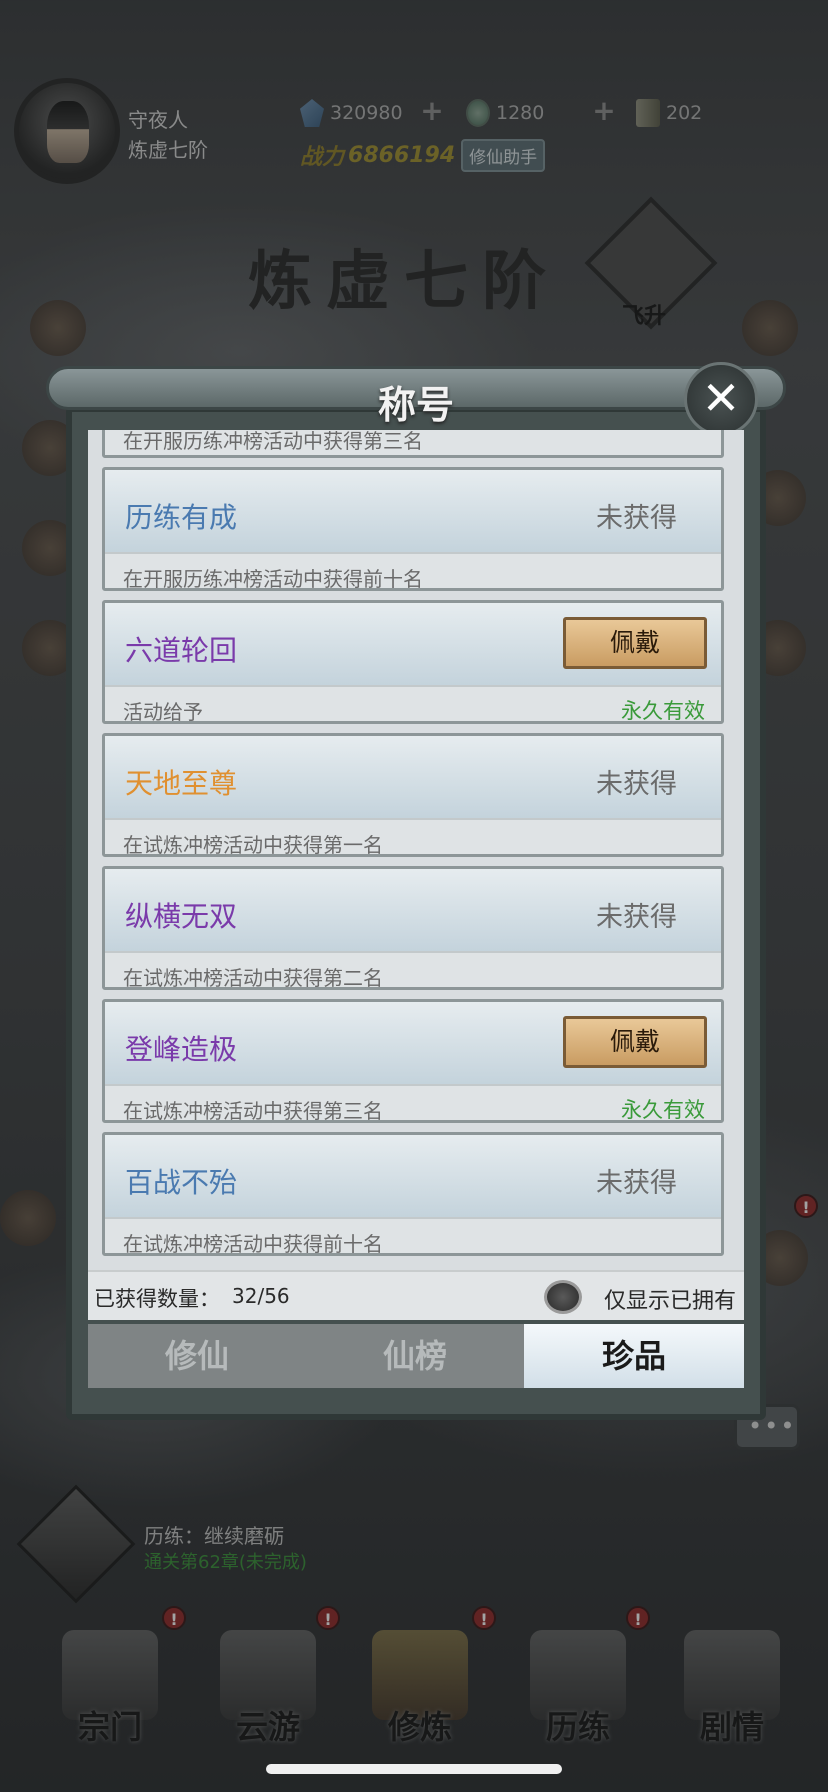 The image size is (828, 1792). What do you see at coordinates (413, 928) in the screenshot?
I see `title-card: 纵横无双 未获得 在试炼冲榜活动中获得第二名` at bounding box center [413, 928].